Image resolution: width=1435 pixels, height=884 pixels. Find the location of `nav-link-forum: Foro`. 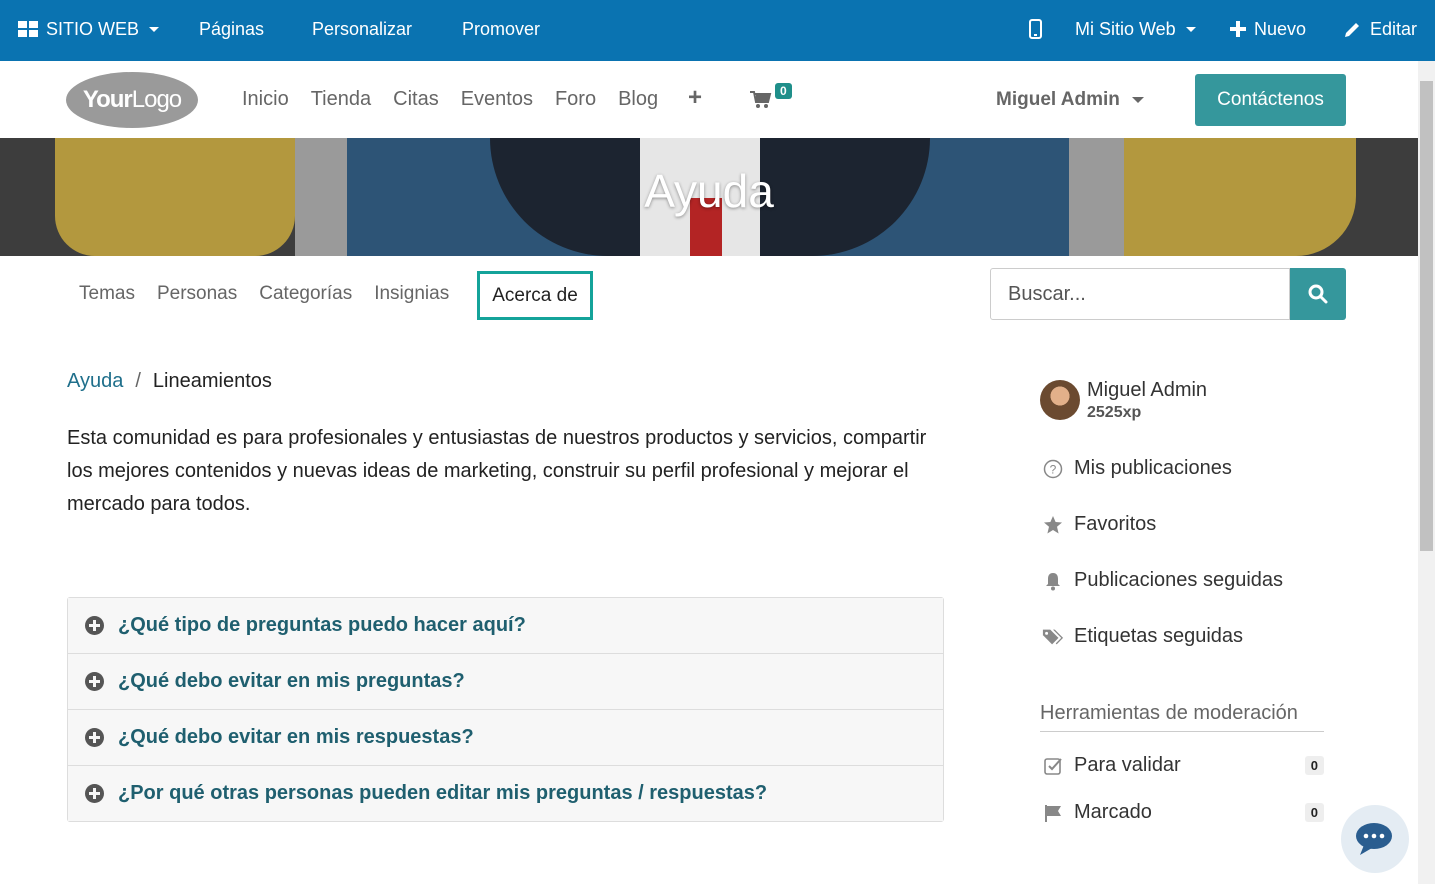

nav-link-forum: Foro is located at coordinates (575, 99).